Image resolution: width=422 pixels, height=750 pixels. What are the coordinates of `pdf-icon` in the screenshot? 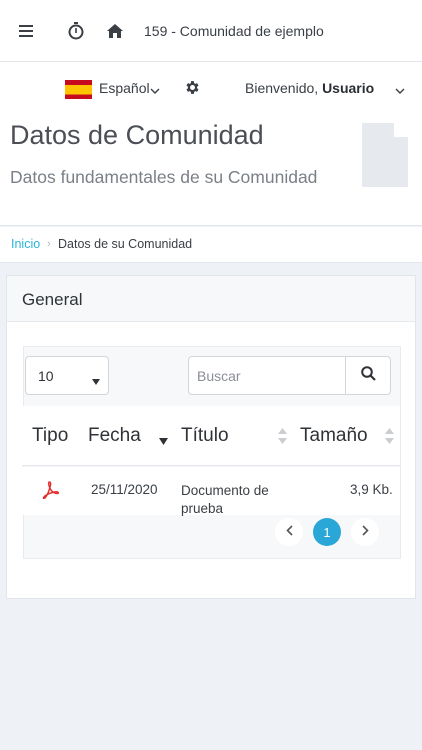 It's located at (50, 492).